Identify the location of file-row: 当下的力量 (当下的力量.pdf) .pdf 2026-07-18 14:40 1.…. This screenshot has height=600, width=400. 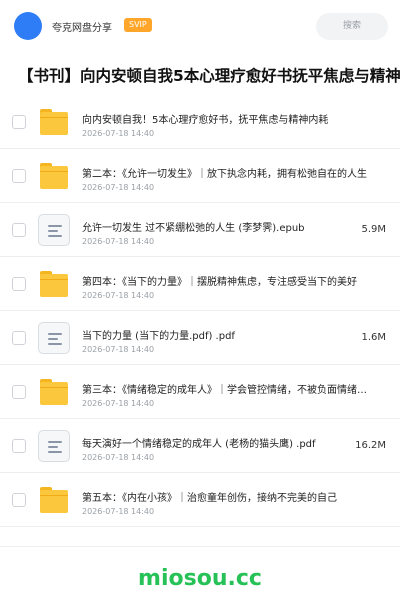
(200, 338).